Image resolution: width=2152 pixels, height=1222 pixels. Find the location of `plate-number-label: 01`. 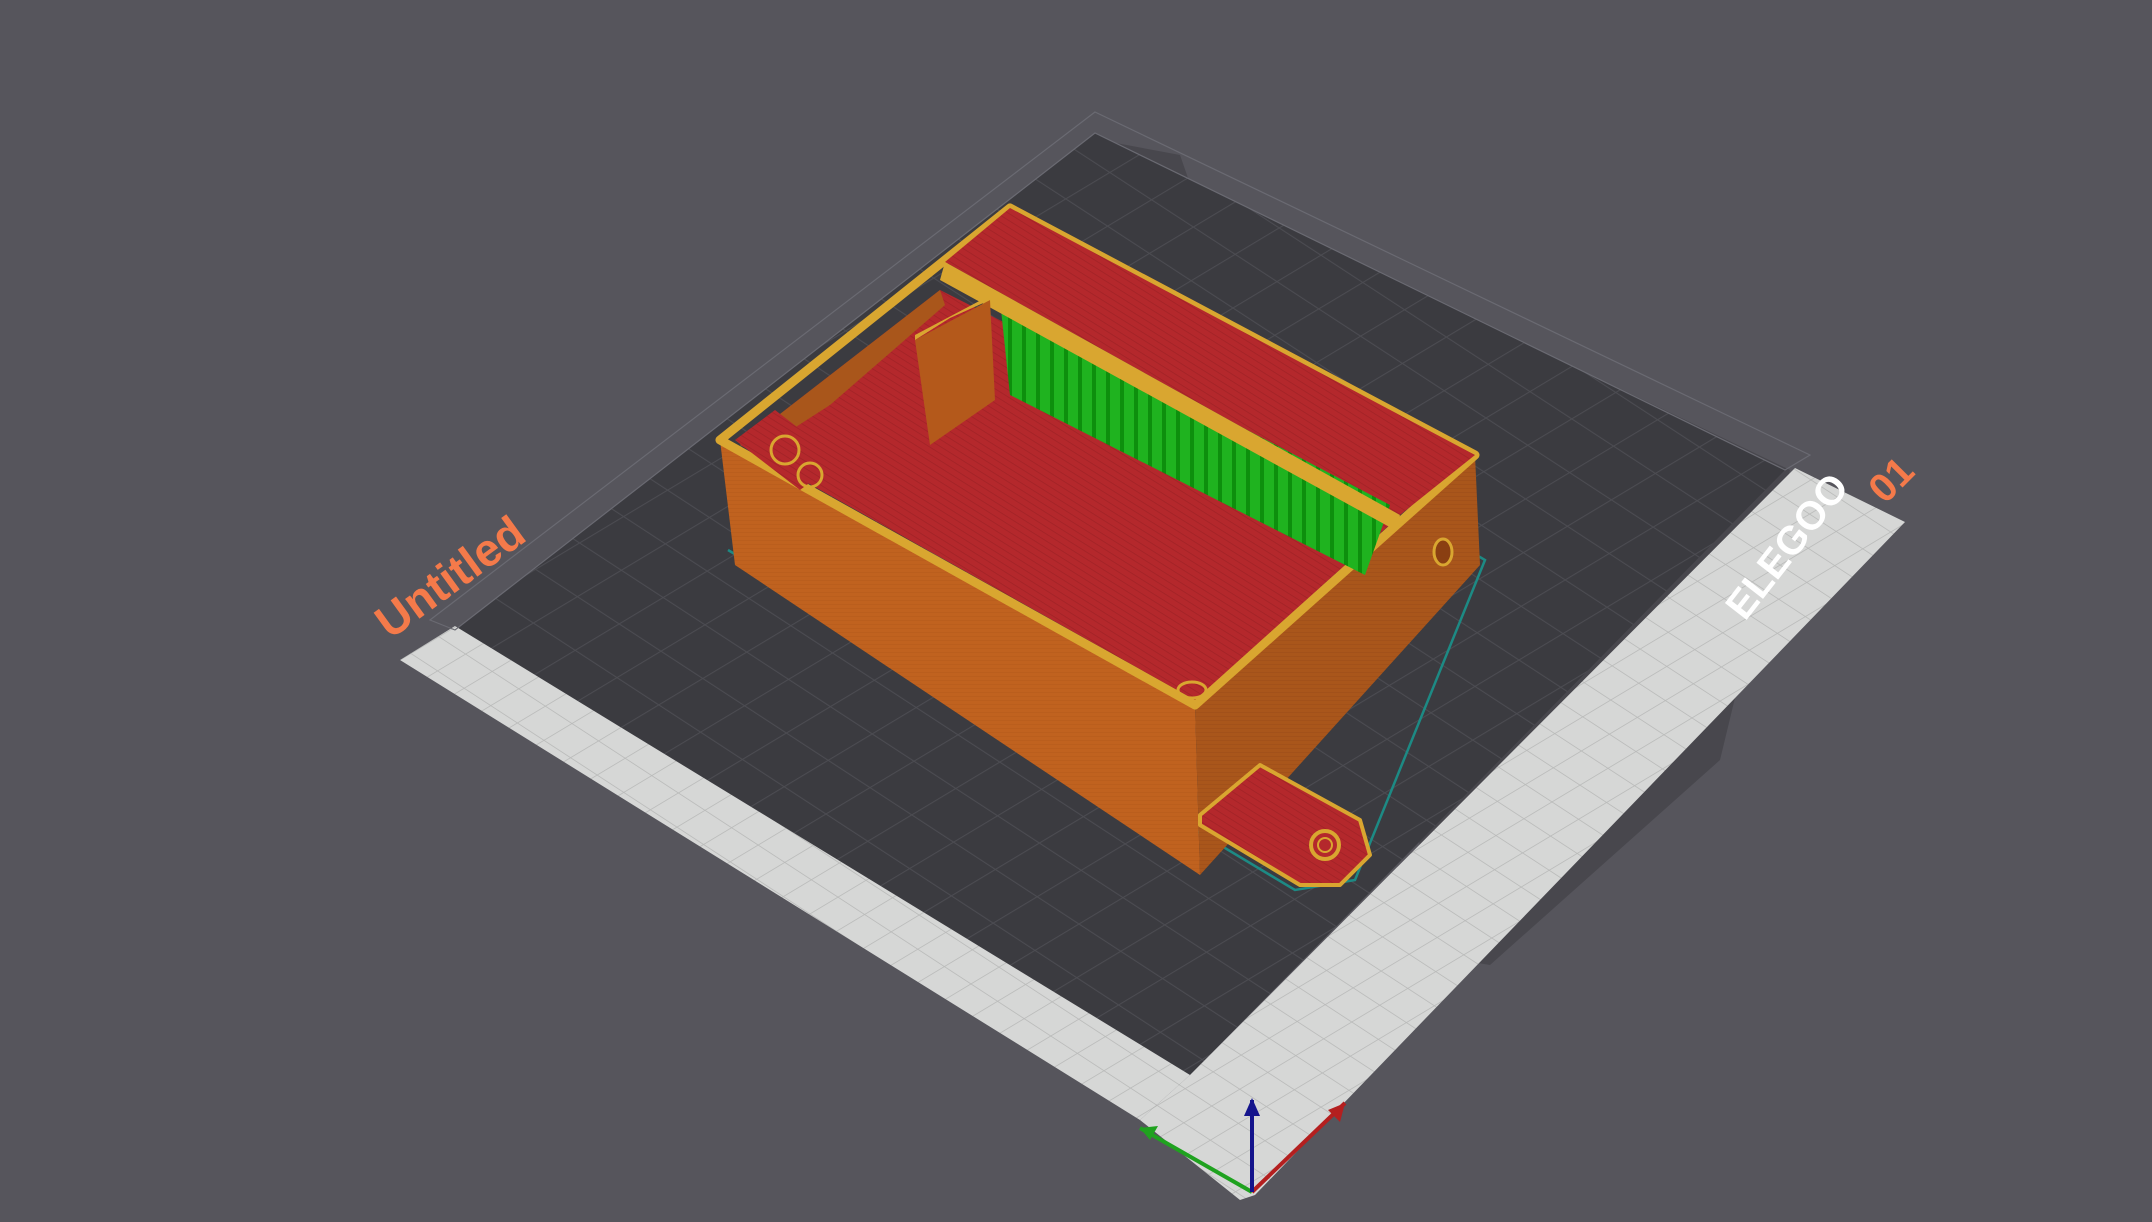

plate-number-label: 01 is located at coordinates (1891, 480).